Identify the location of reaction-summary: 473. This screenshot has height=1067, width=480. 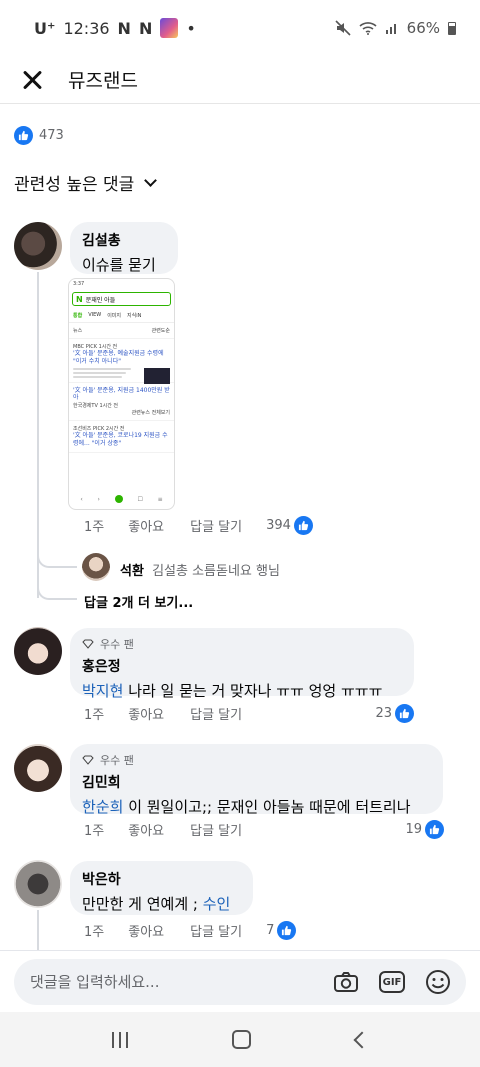
(39, 135).